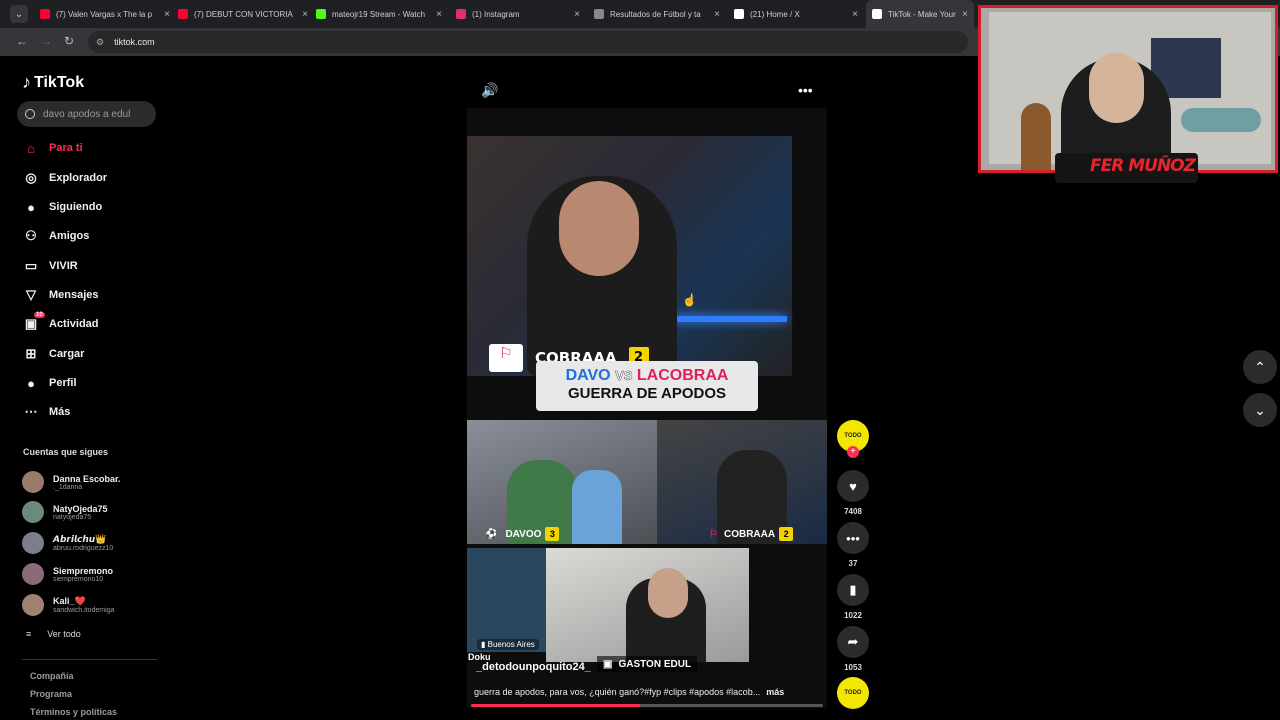 Image resolution: width=1280 pixels, height=720 pixels. I want to click on account-handle: natyojeda75, so click(72, 517).